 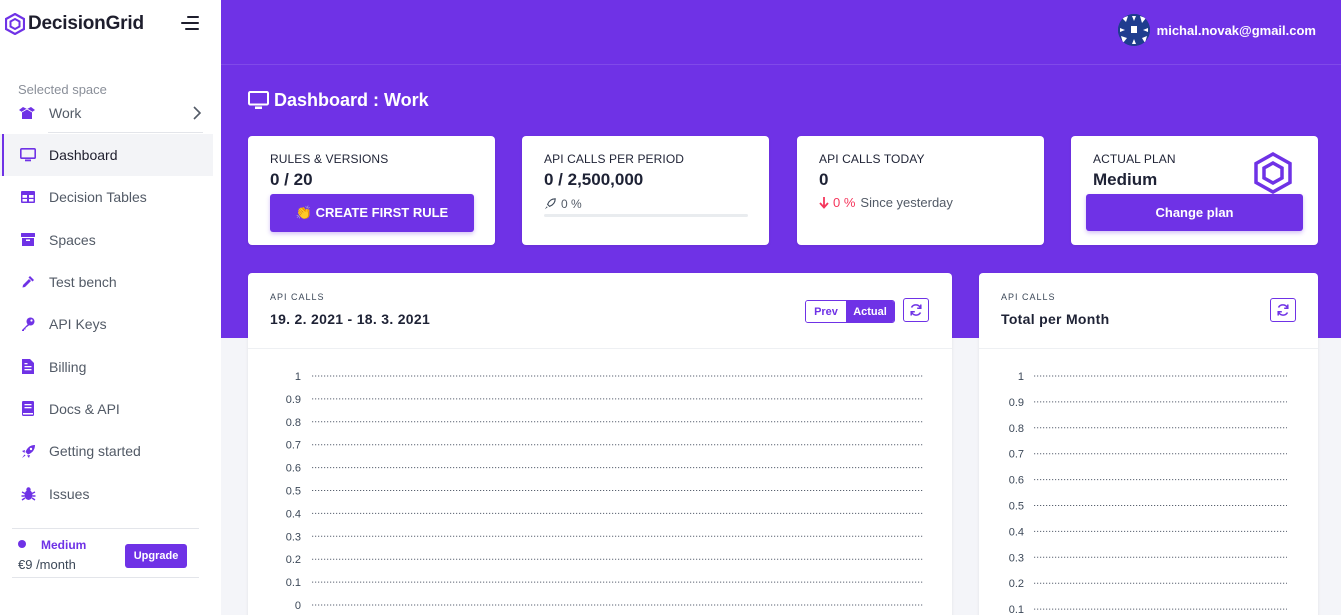 I want to click on plan-status-dot, so click(x=22, y=544).